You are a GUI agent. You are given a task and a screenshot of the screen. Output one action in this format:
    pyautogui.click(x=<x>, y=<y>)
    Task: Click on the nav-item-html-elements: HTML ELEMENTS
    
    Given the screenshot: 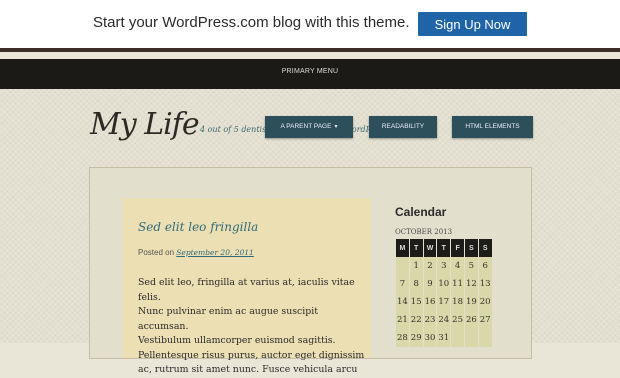 What is the action you would take?
    pyautogui.click(x=492, y=127)
    